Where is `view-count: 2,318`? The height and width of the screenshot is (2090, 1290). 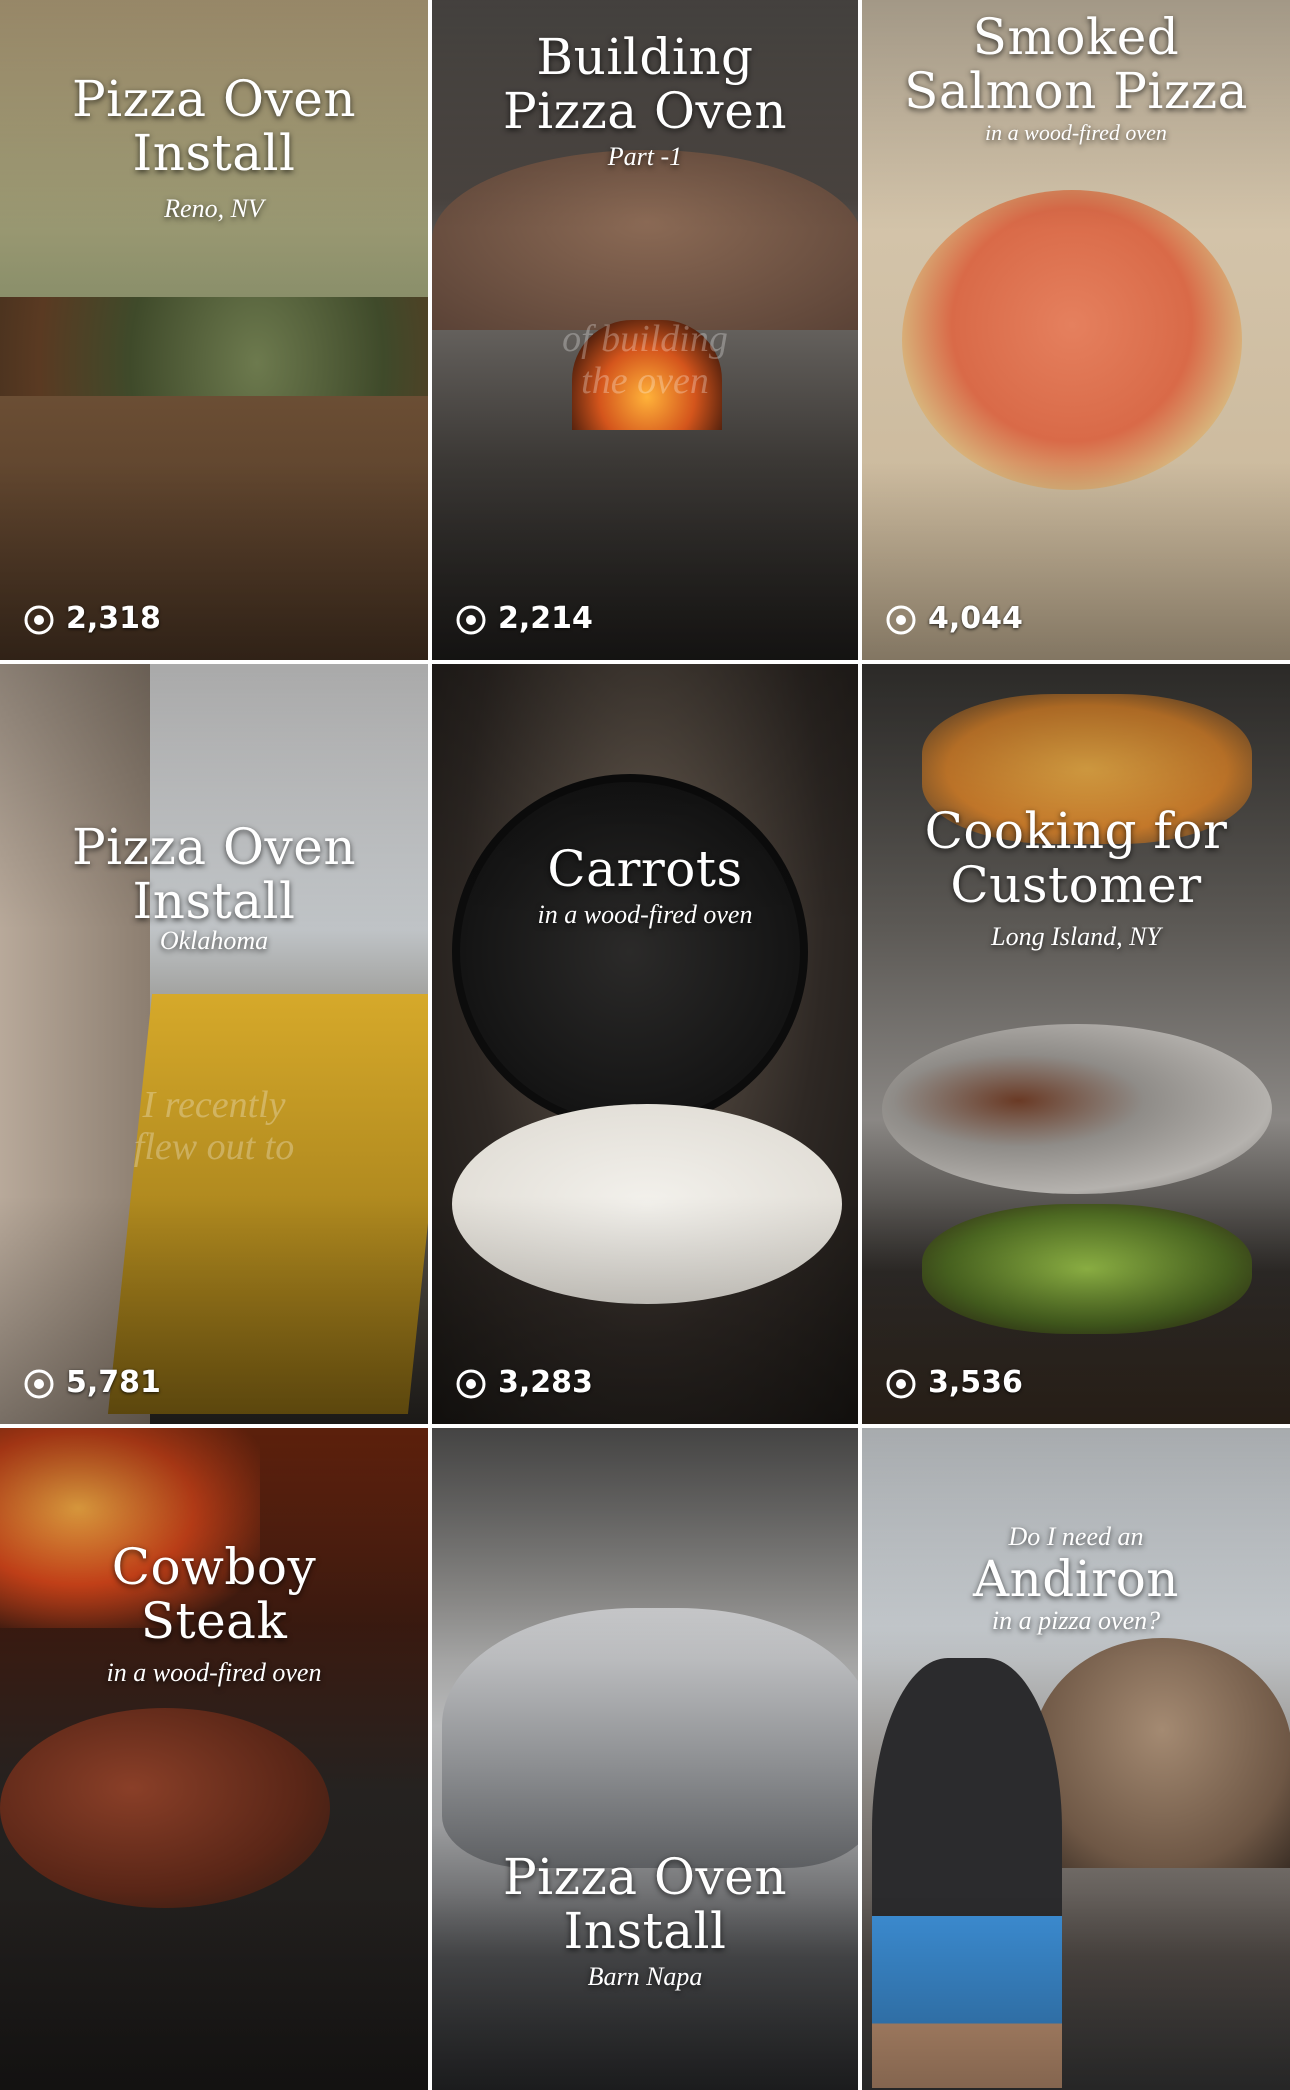 view-count: 2,318 is located at coordinates (91, 618).